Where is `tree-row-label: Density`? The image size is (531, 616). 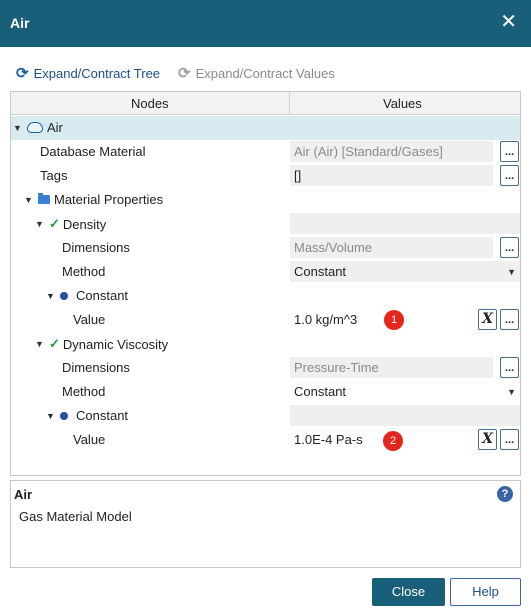 tree-row-label: Density is located at coordinates (84, 224).